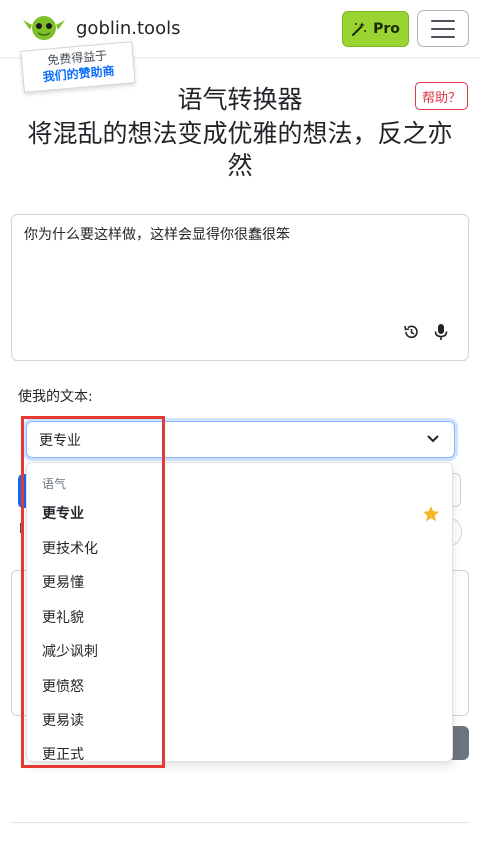  I want to click on page-title: 语气转换器, so click(240, 99).